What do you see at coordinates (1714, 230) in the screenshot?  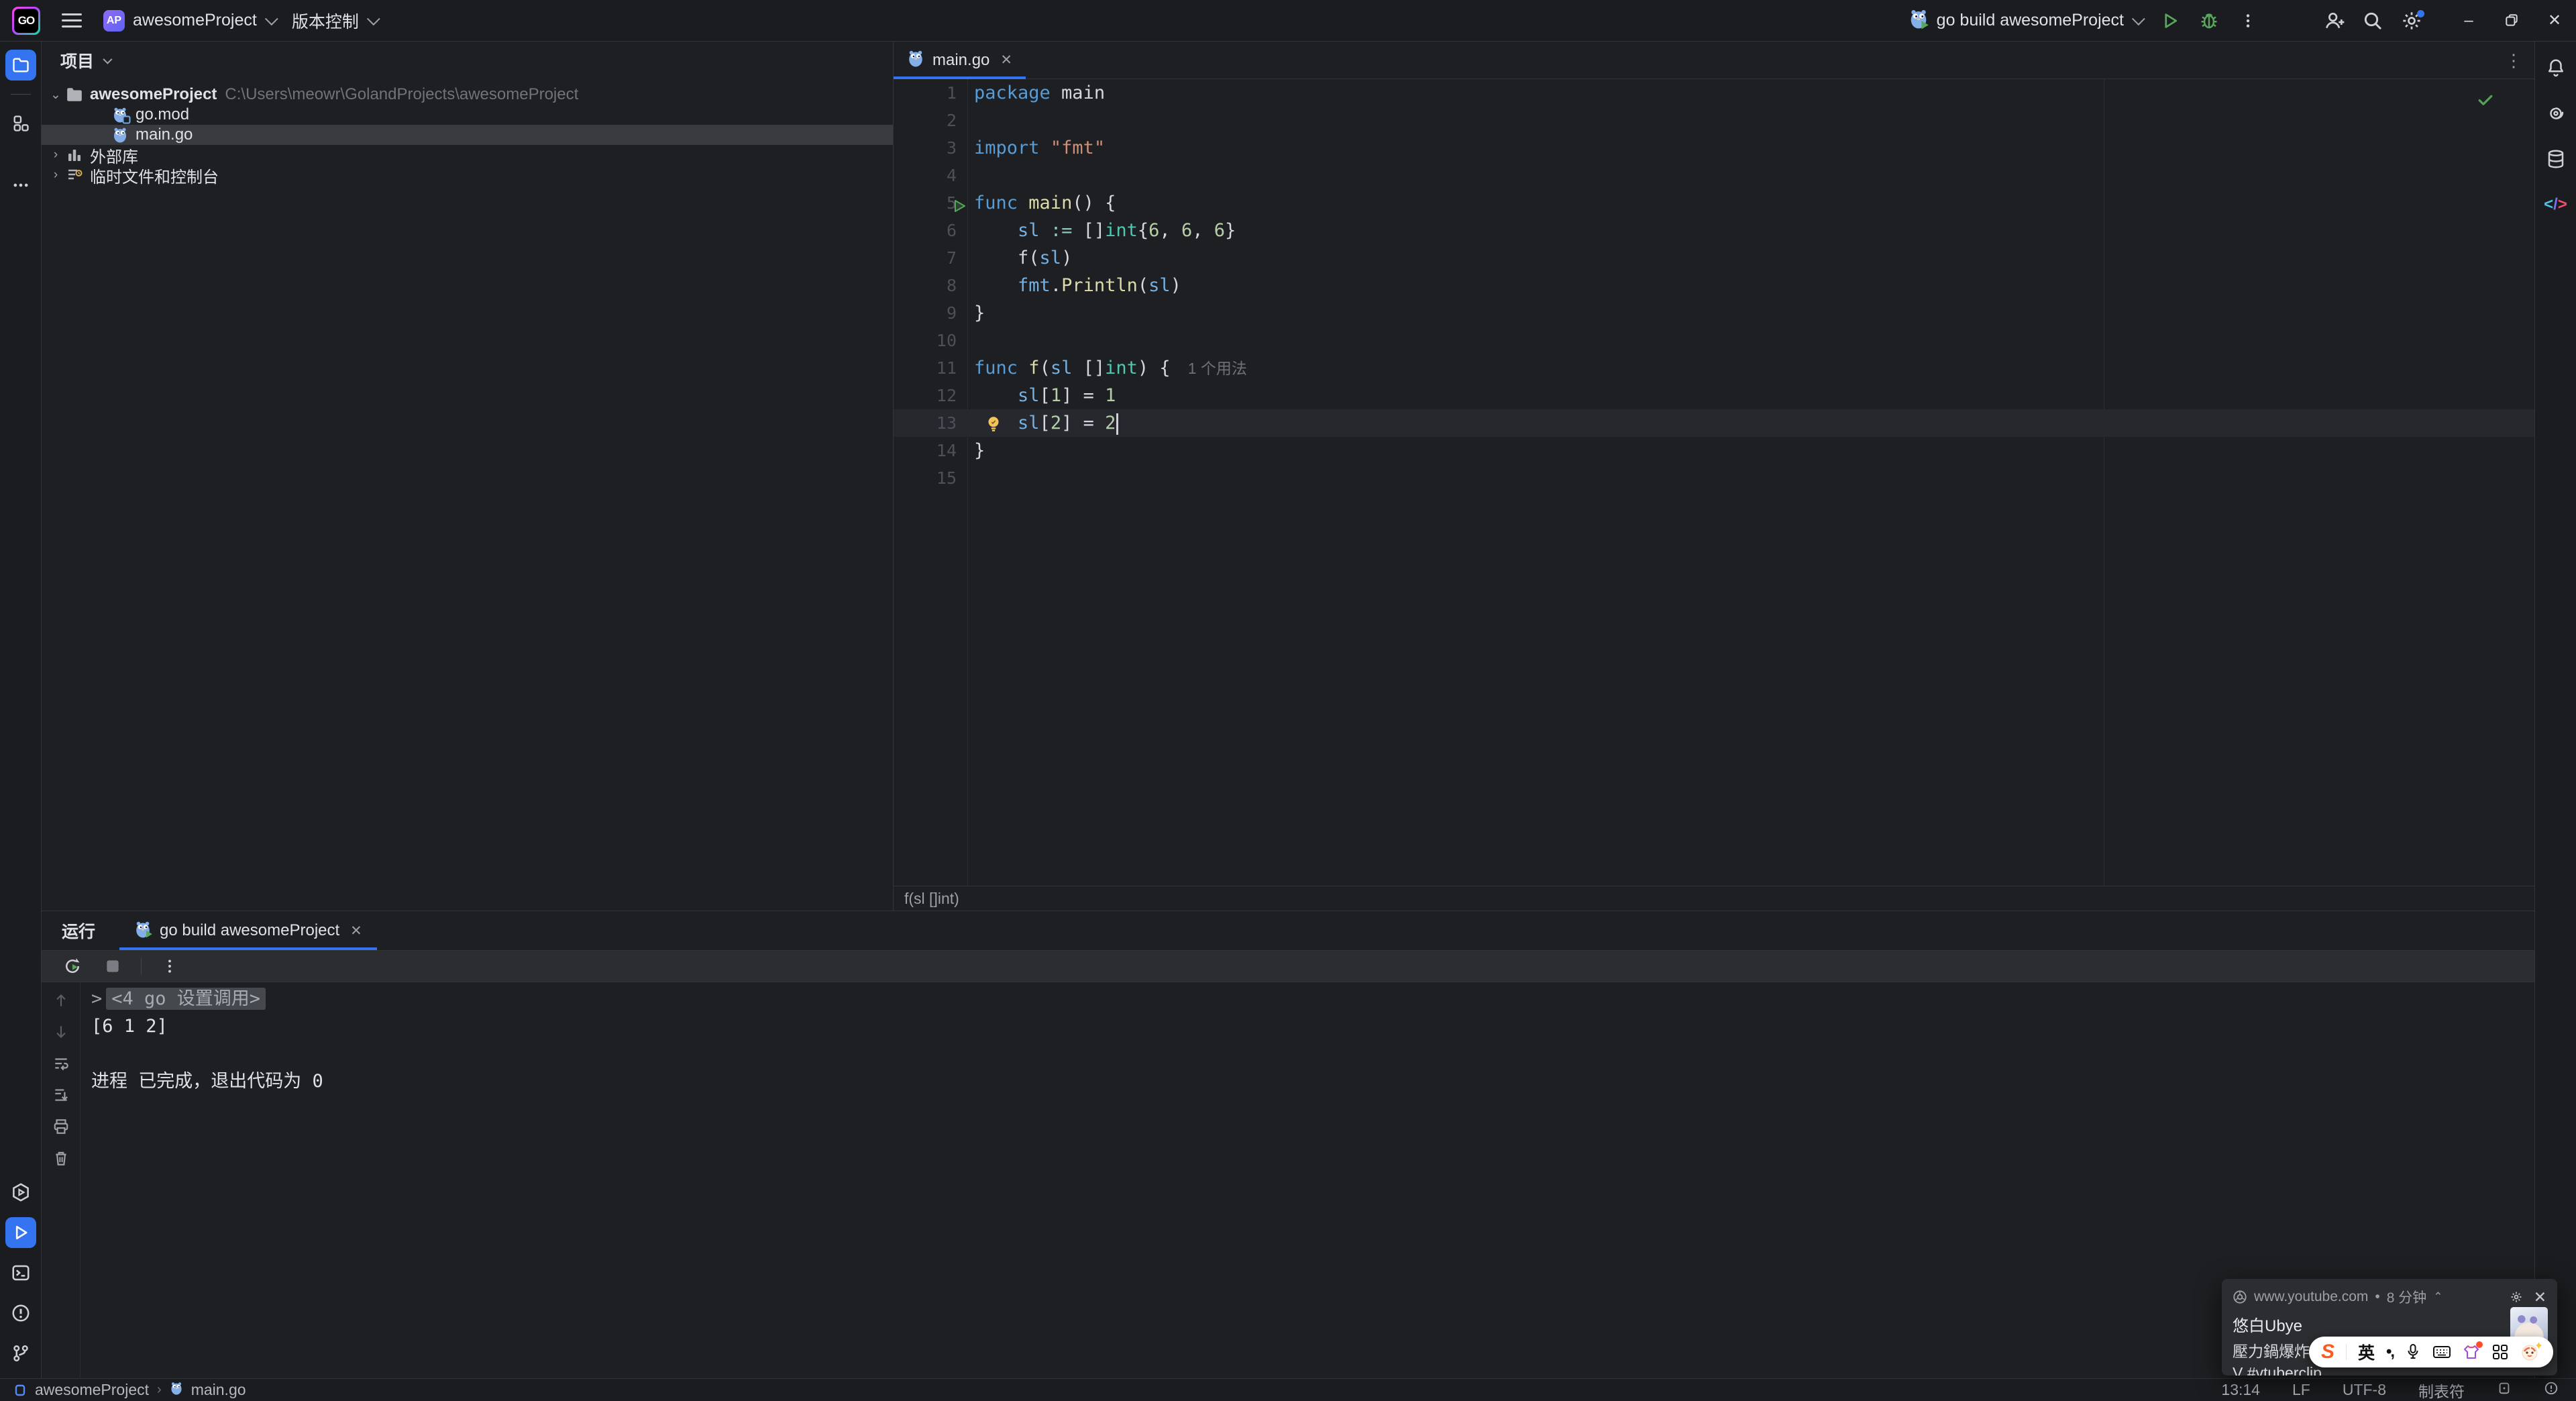 I see `code-line-6: 6 sl := []int{6, 6, 6}` at bounding box center [1714, 230].